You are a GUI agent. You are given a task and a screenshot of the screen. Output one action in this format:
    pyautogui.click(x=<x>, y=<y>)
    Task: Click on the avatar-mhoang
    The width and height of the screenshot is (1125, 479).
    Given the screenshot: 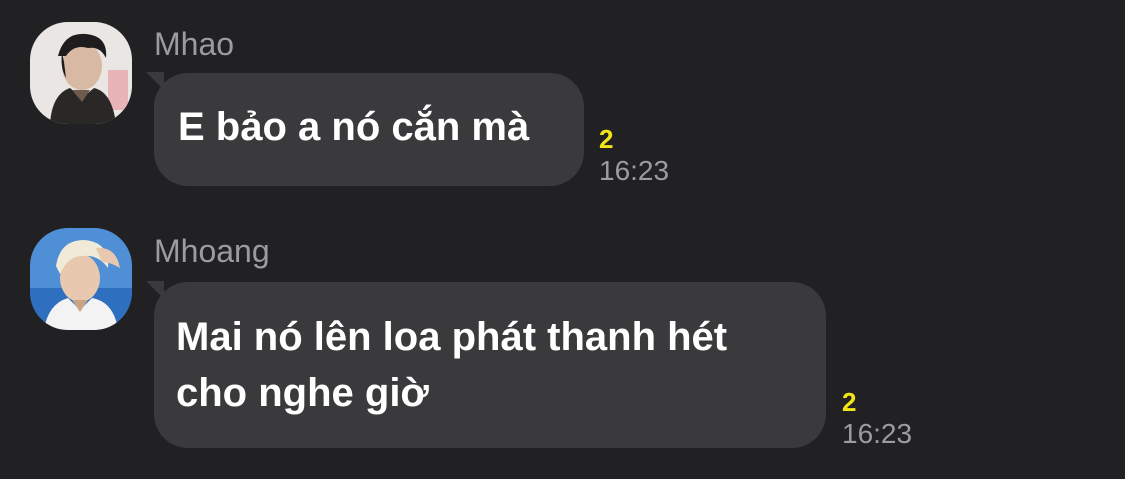 What is the action you would take?
    pyautogui.click(x=81, y=279)
    